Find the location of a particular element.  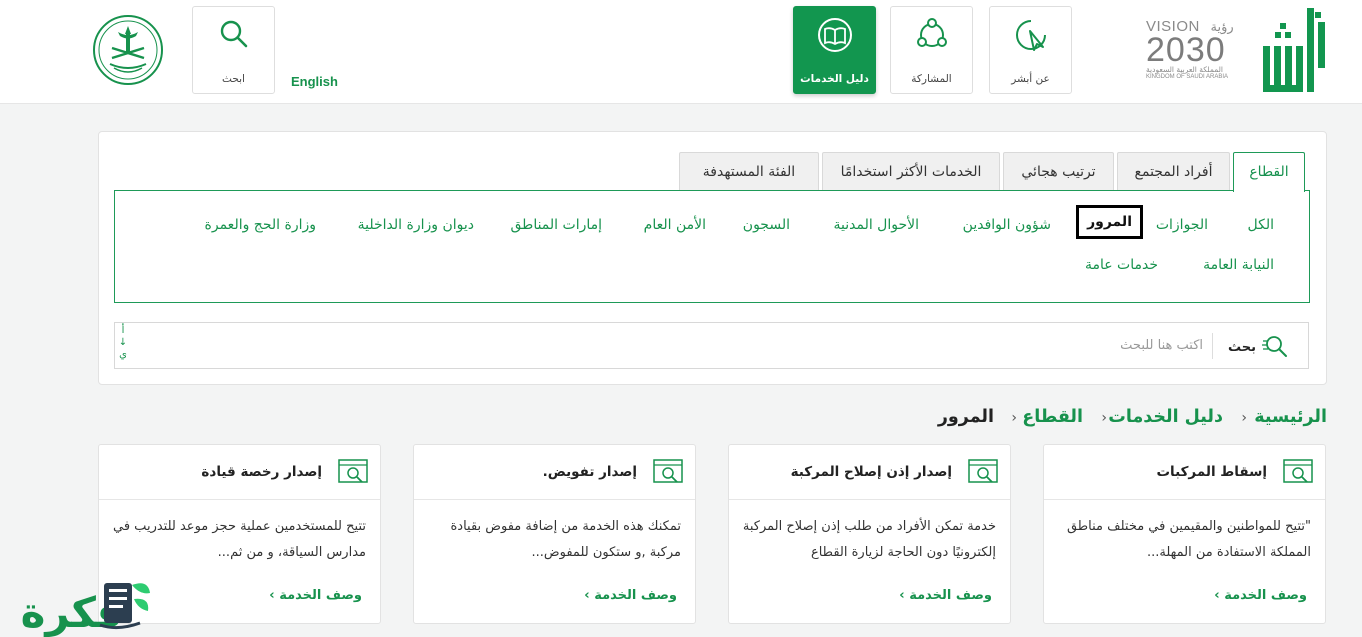

service-card-header: إسقاط المركبات is located at coordinates (1184, 472).